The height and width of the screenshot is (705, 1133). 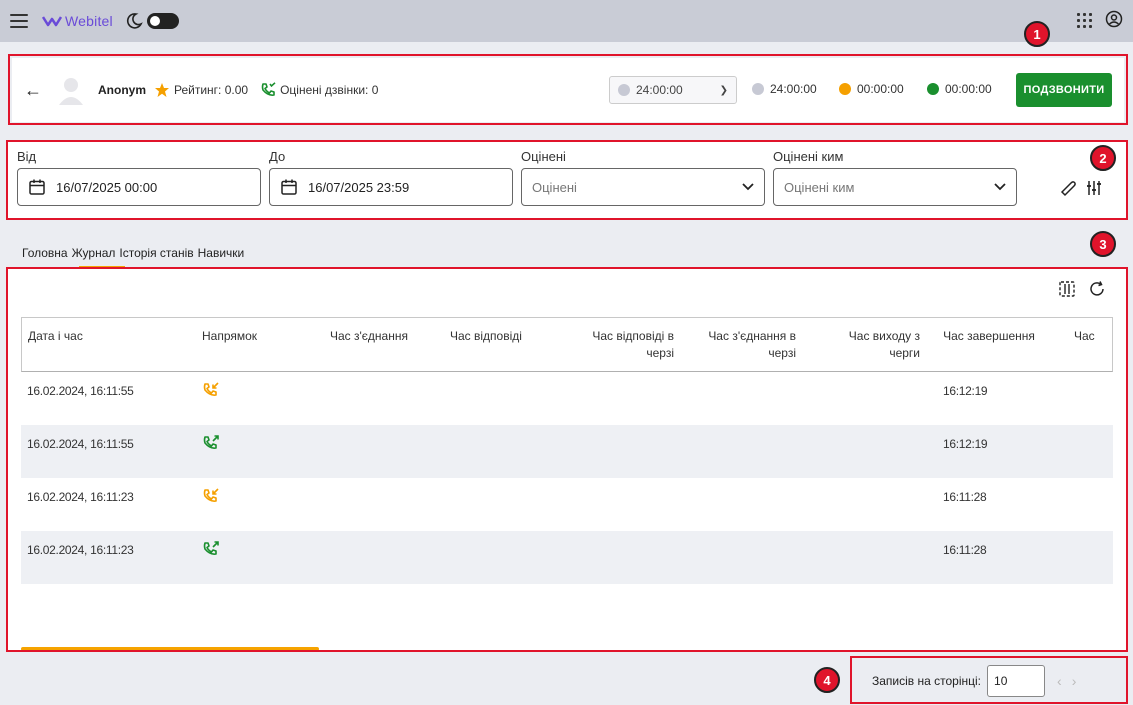 I want to click on tab-state-history: Історія станів, so click(x=156, y=253).